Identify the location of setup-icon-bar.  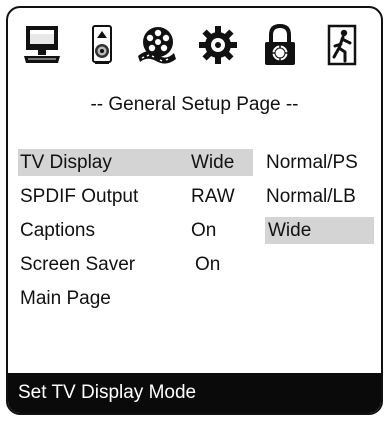
(194, 47).